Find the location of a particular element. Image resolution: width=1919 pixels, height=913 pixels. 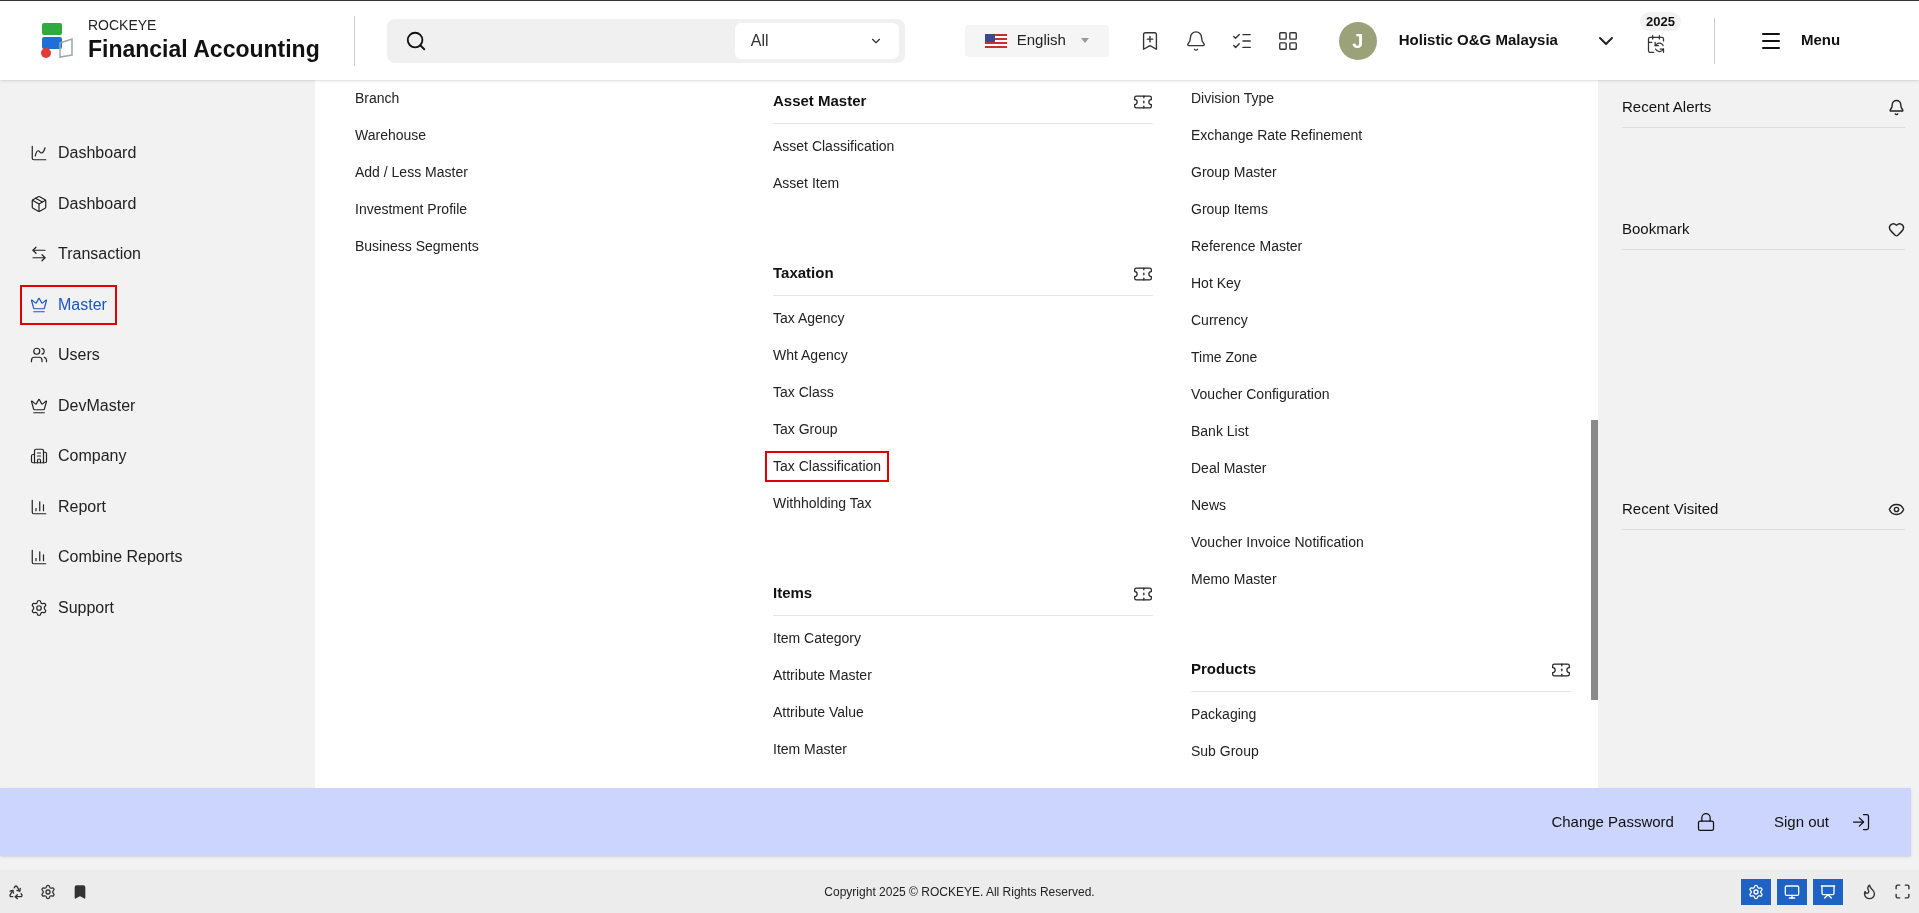

menu-link: Bank List is located at coordinates (1220, 431).